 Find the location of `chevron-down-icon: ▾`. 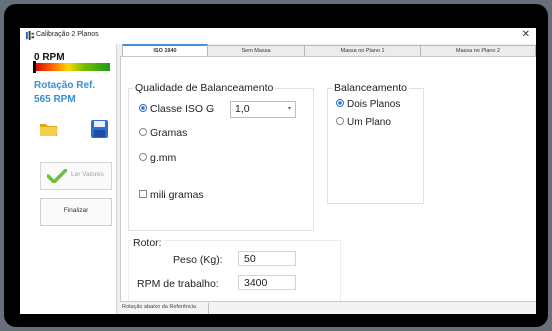

chevron-down-icon: ▾ is located at coordinates (289, 109).